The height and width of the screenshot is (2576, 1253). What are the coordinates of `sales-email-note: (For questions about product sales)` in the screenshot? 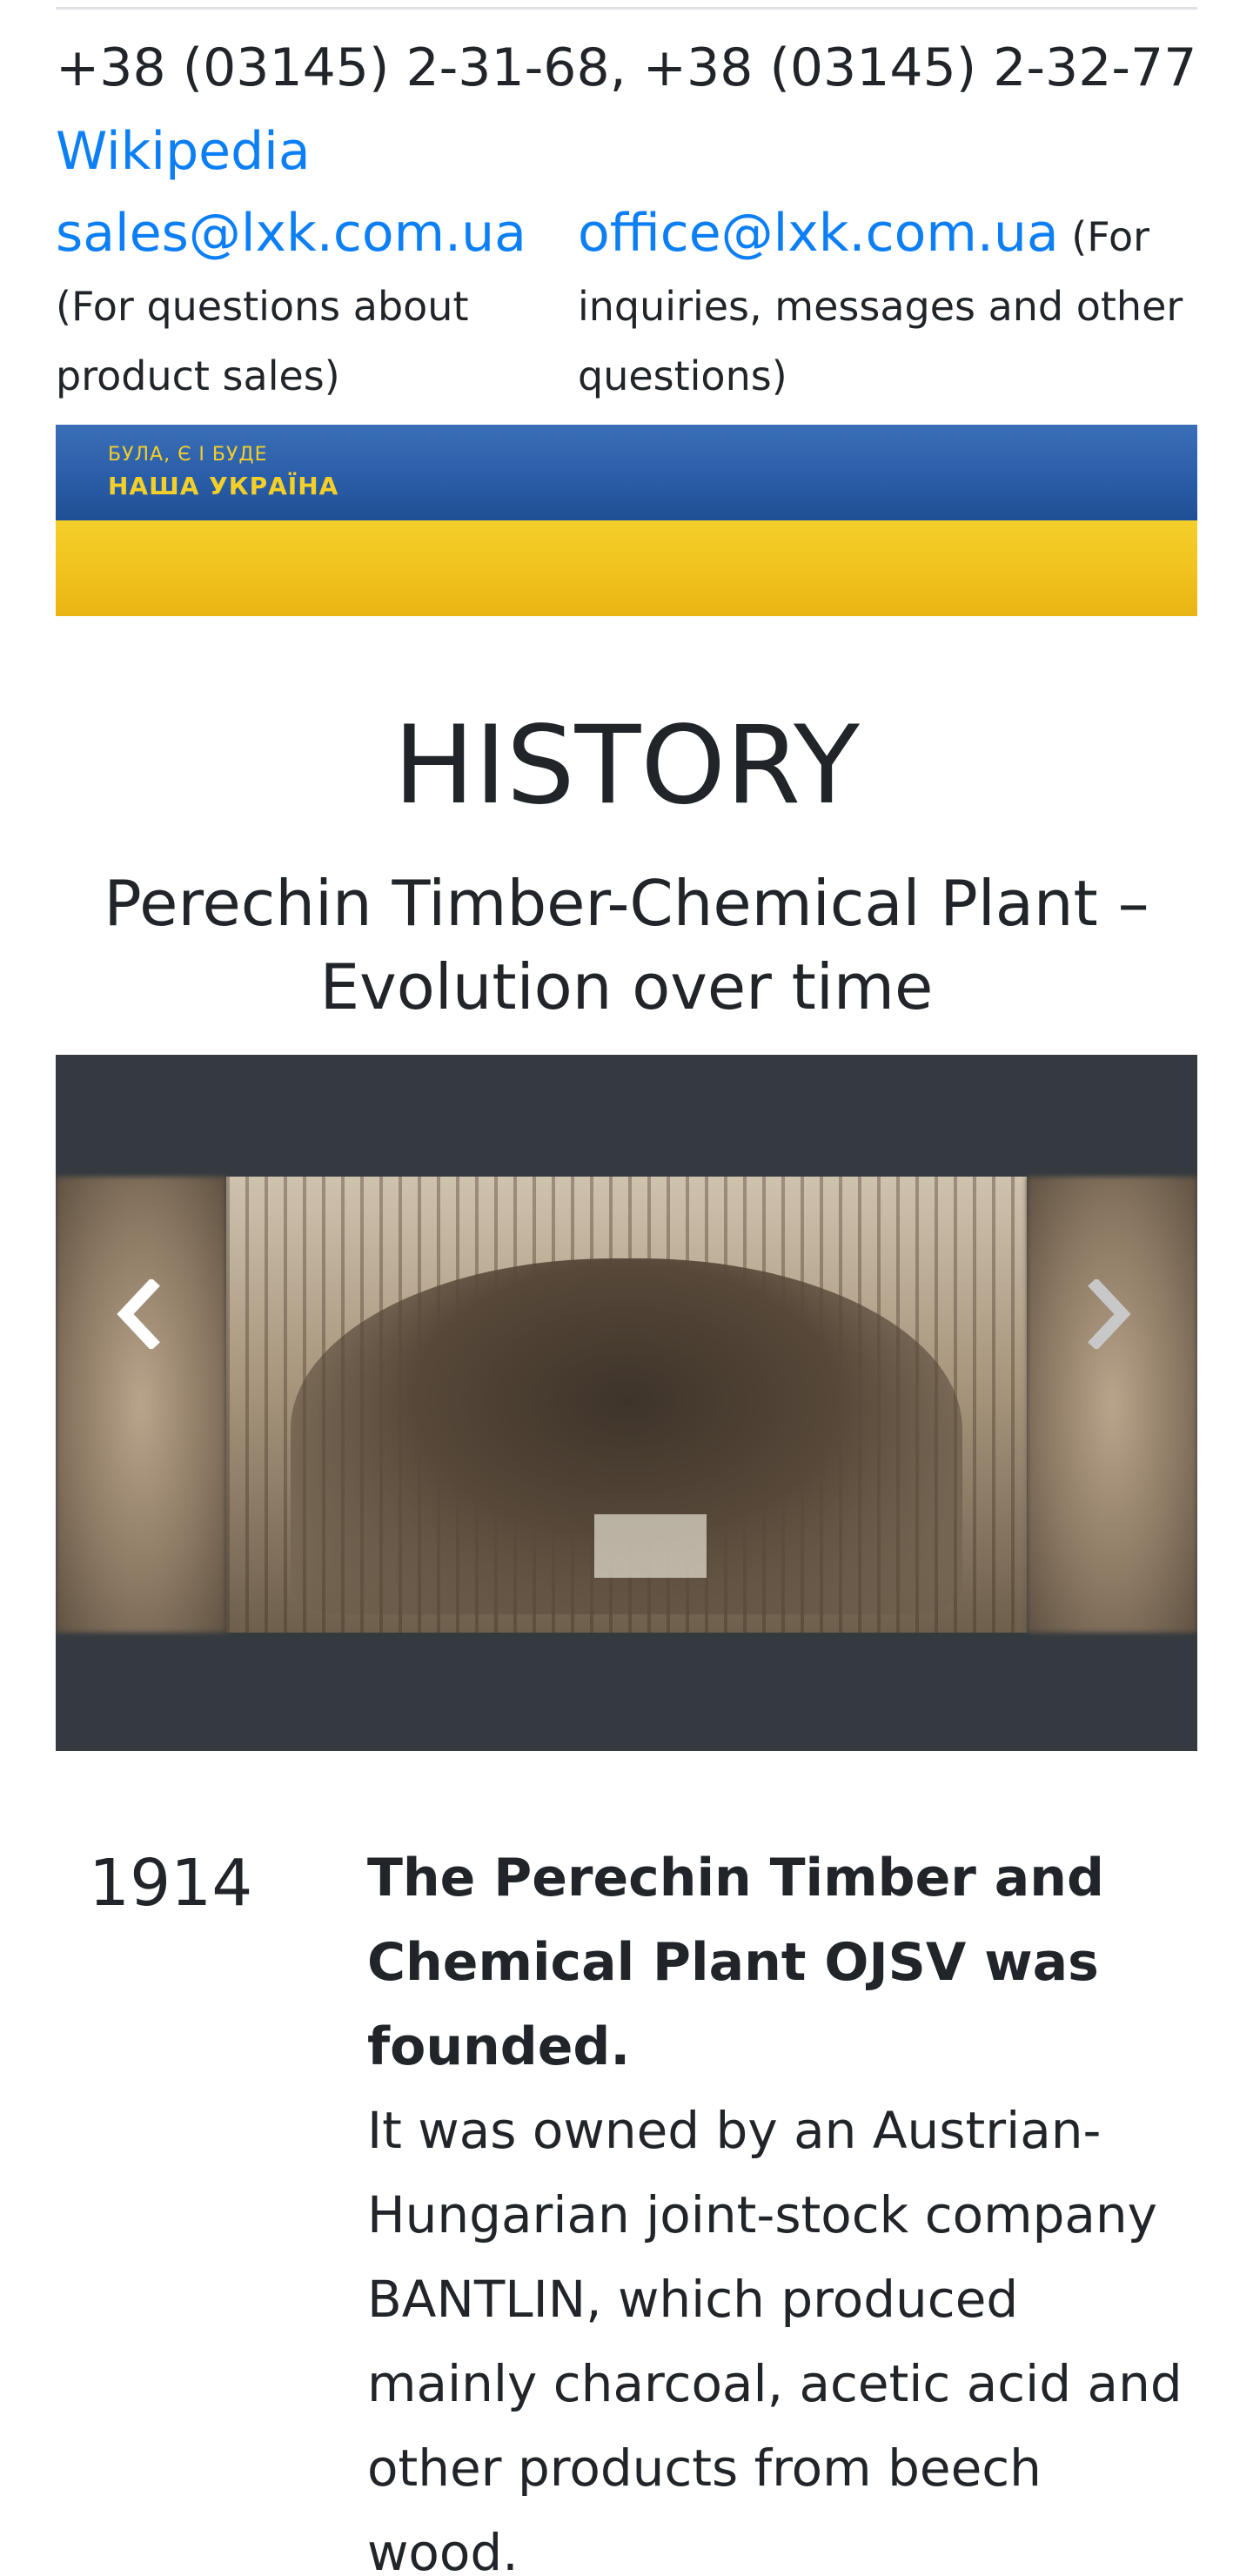 It's located at (262, 341).